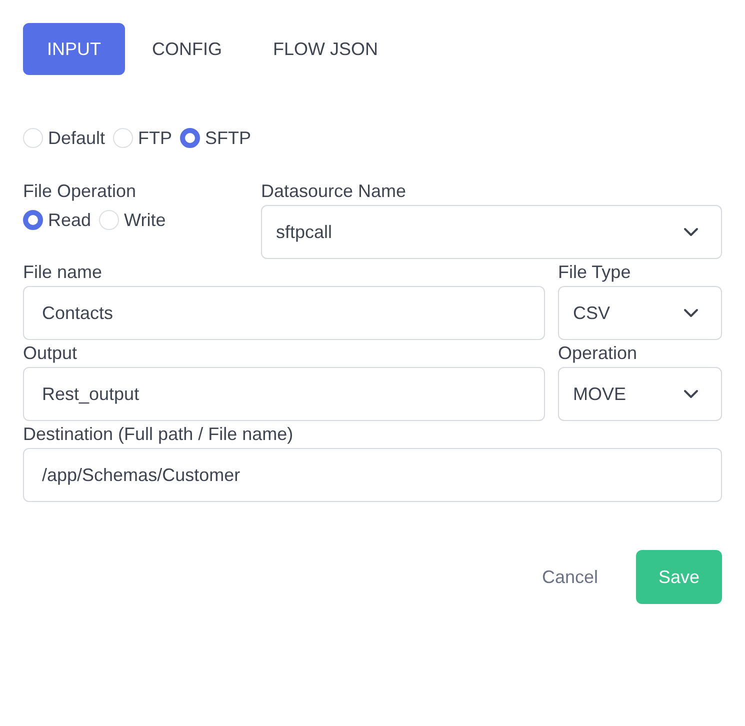 The height and width of the screenshot is (726, 745). I want to click on radio-option: SFTP, so click(216, 138).